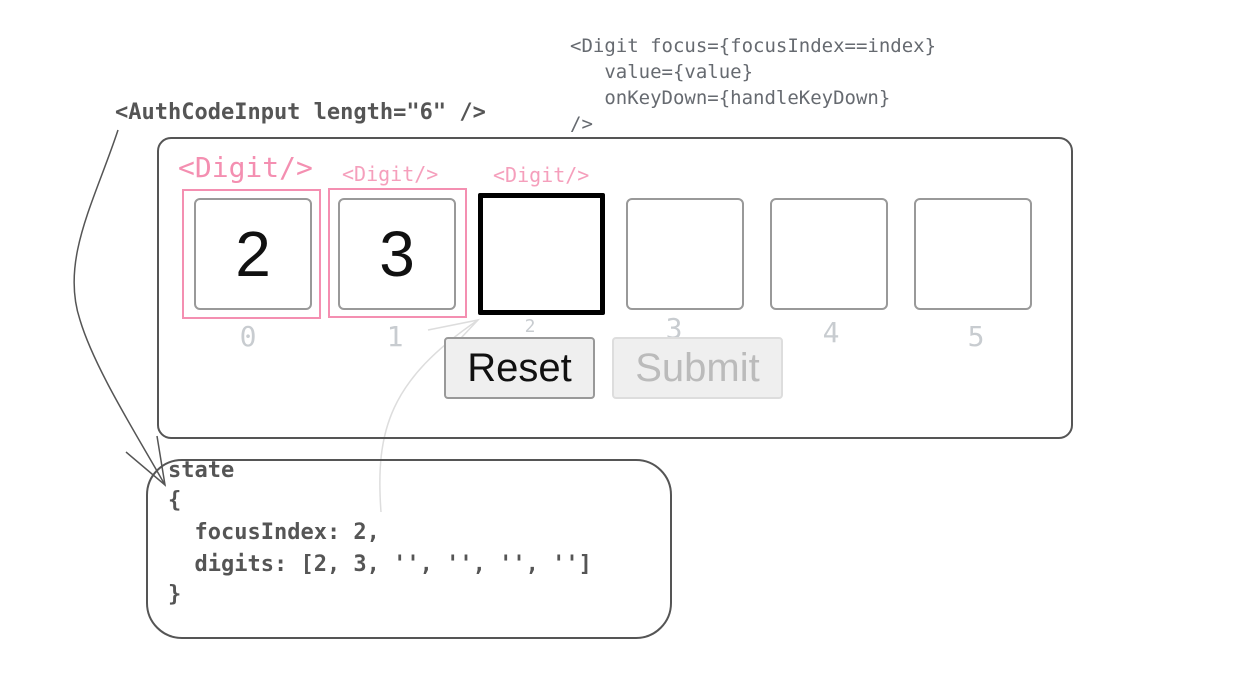 The height and width of the screenshot is (694, 1240). I want to click on index-label-1: 1, so click(395, 336).